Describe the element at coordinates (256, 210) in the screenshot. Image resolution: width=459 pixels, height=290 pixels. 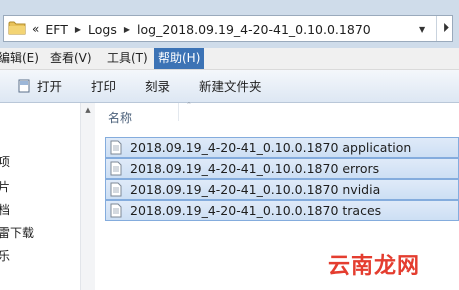
I see `file-name: 2018.09.19_4-20-41_0.10.0.1870 traces` at that location.